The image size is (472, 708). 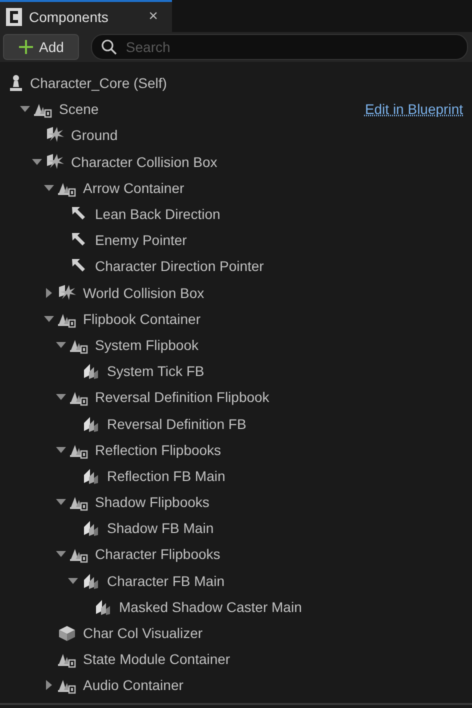 What do you see at coordinates (279, 47) in the screenshot?
I see `search-field: Search` at bounding box center [279, 47].